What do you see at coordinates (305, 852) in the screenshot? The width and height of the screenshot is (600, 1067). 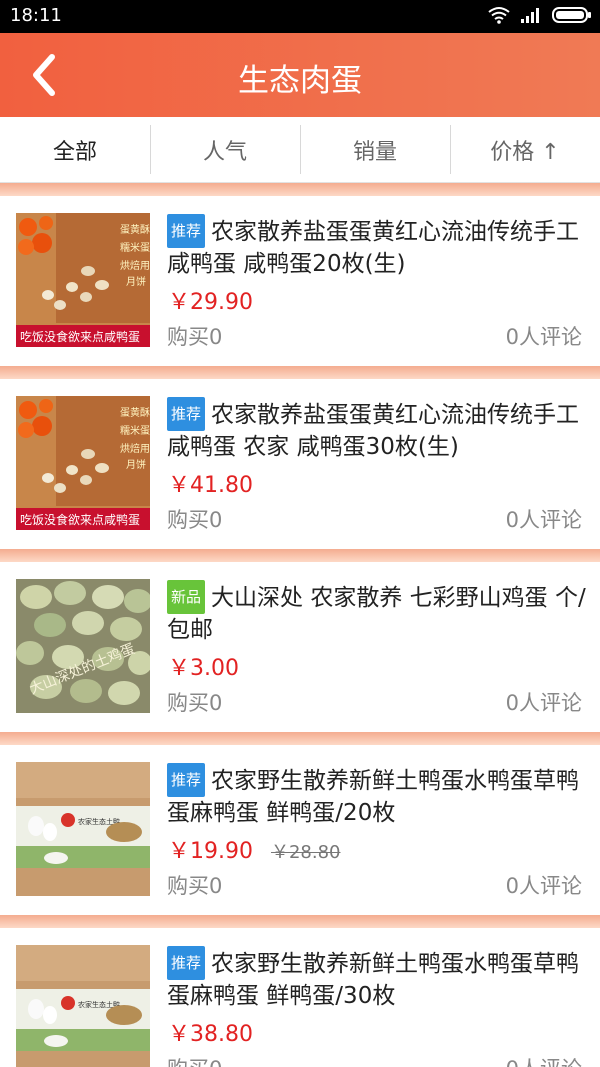 I see `original-price: ￥28.80` at bounding box center [305, 852].